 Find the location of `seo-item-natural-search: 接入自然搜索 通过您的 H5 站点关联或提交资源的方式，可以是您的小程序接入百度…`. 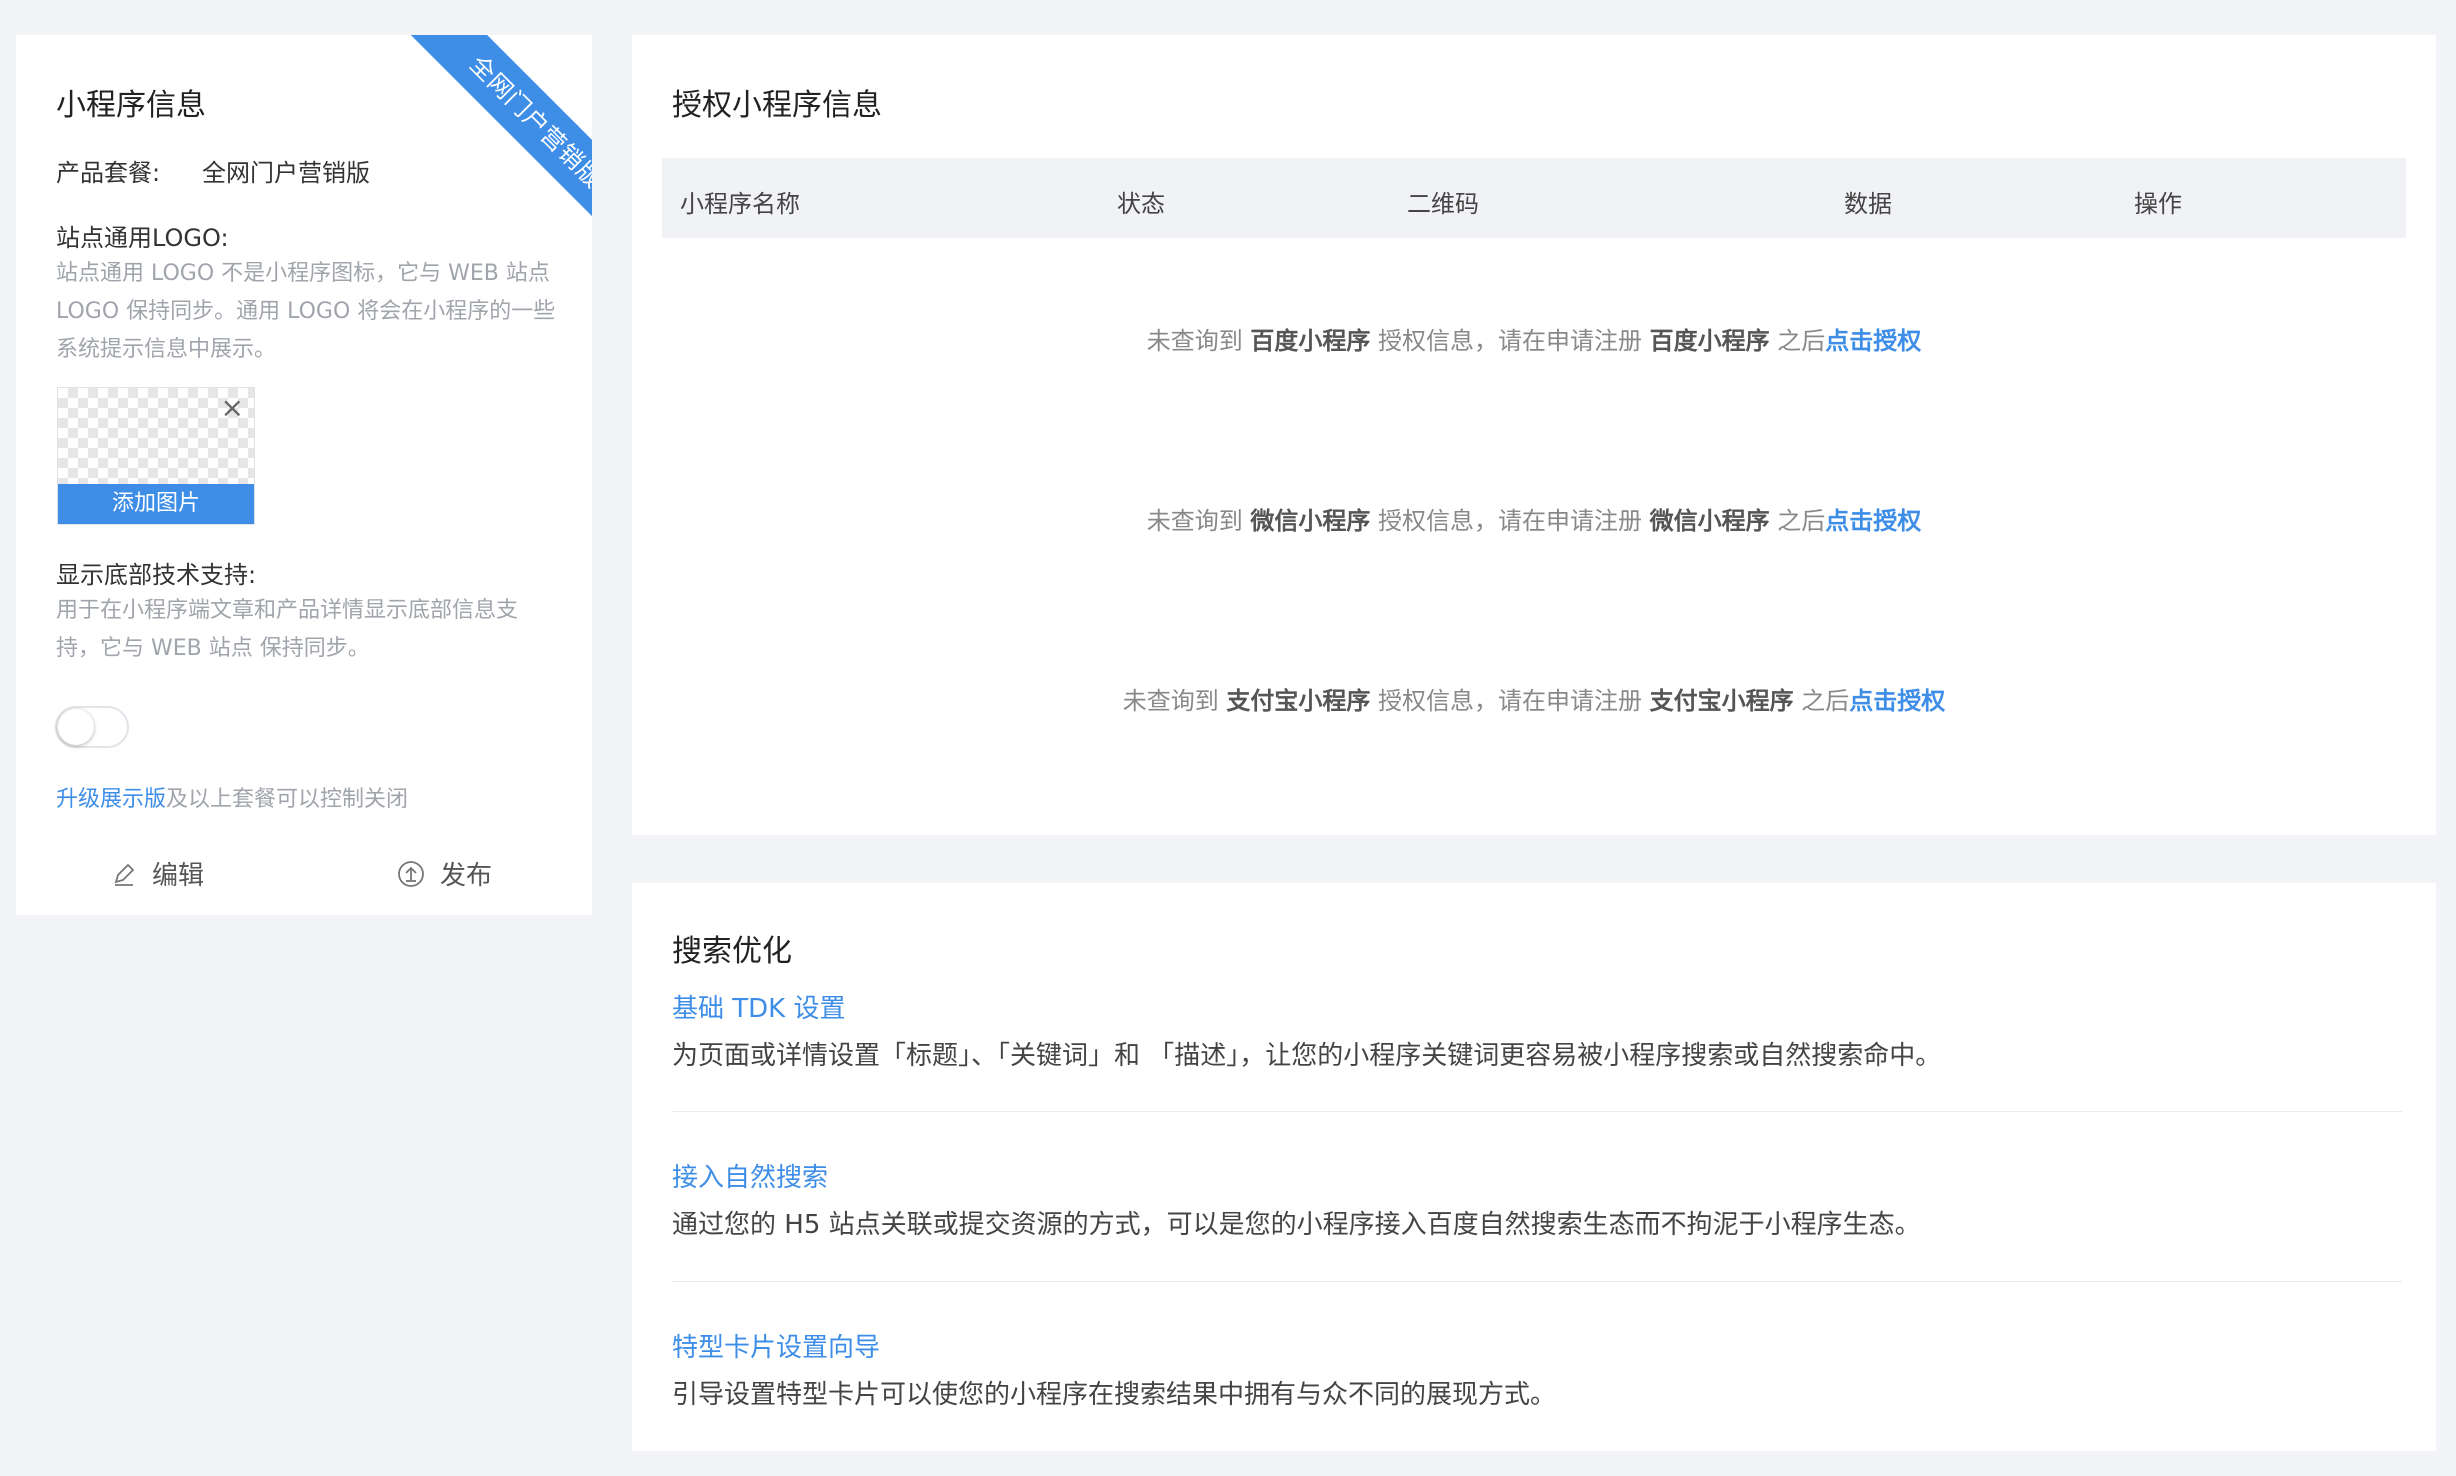

seo-item-natural-search: 接入自然搜索 通过您的 H5 站点关联或提交资源的方式，可以是您的小程序接入百度… is located at coordinates (1537, 1199).